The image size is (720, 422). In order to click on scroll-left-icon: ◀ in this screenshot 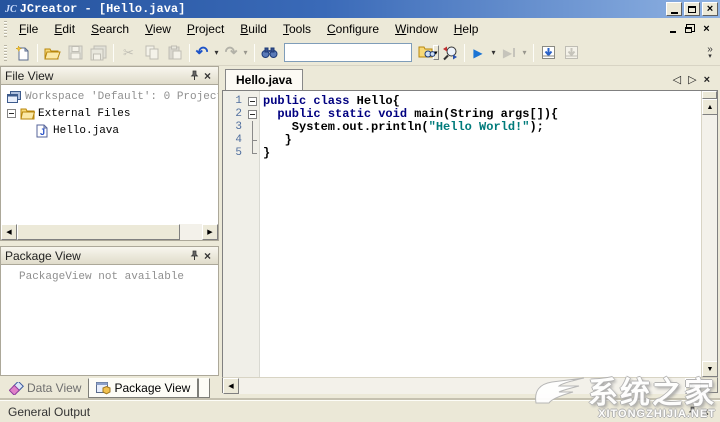, I will do `click(231, 386)`.